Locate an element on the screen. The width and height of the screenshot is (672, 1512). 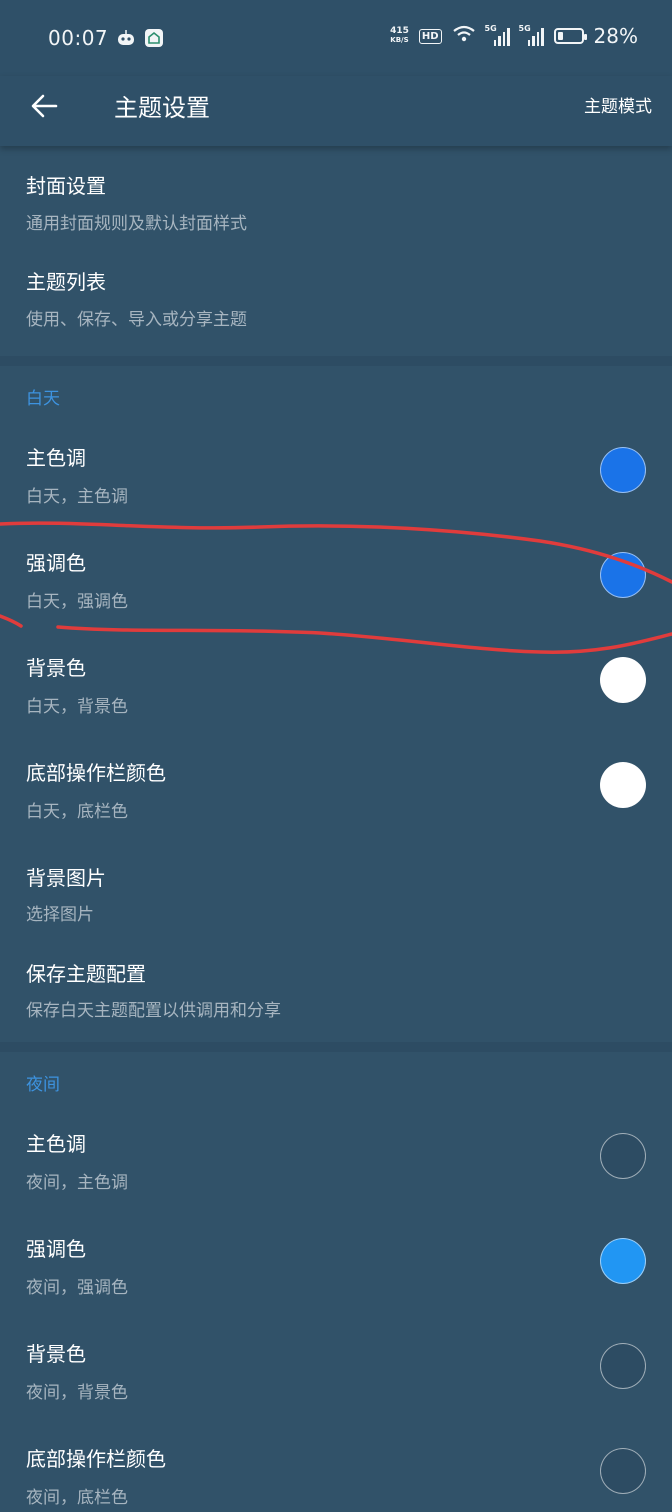
night-bottom-bar-color-item: 底部操作栏颜色 夜间，底栏色 is located at coordinates (336, 1469).